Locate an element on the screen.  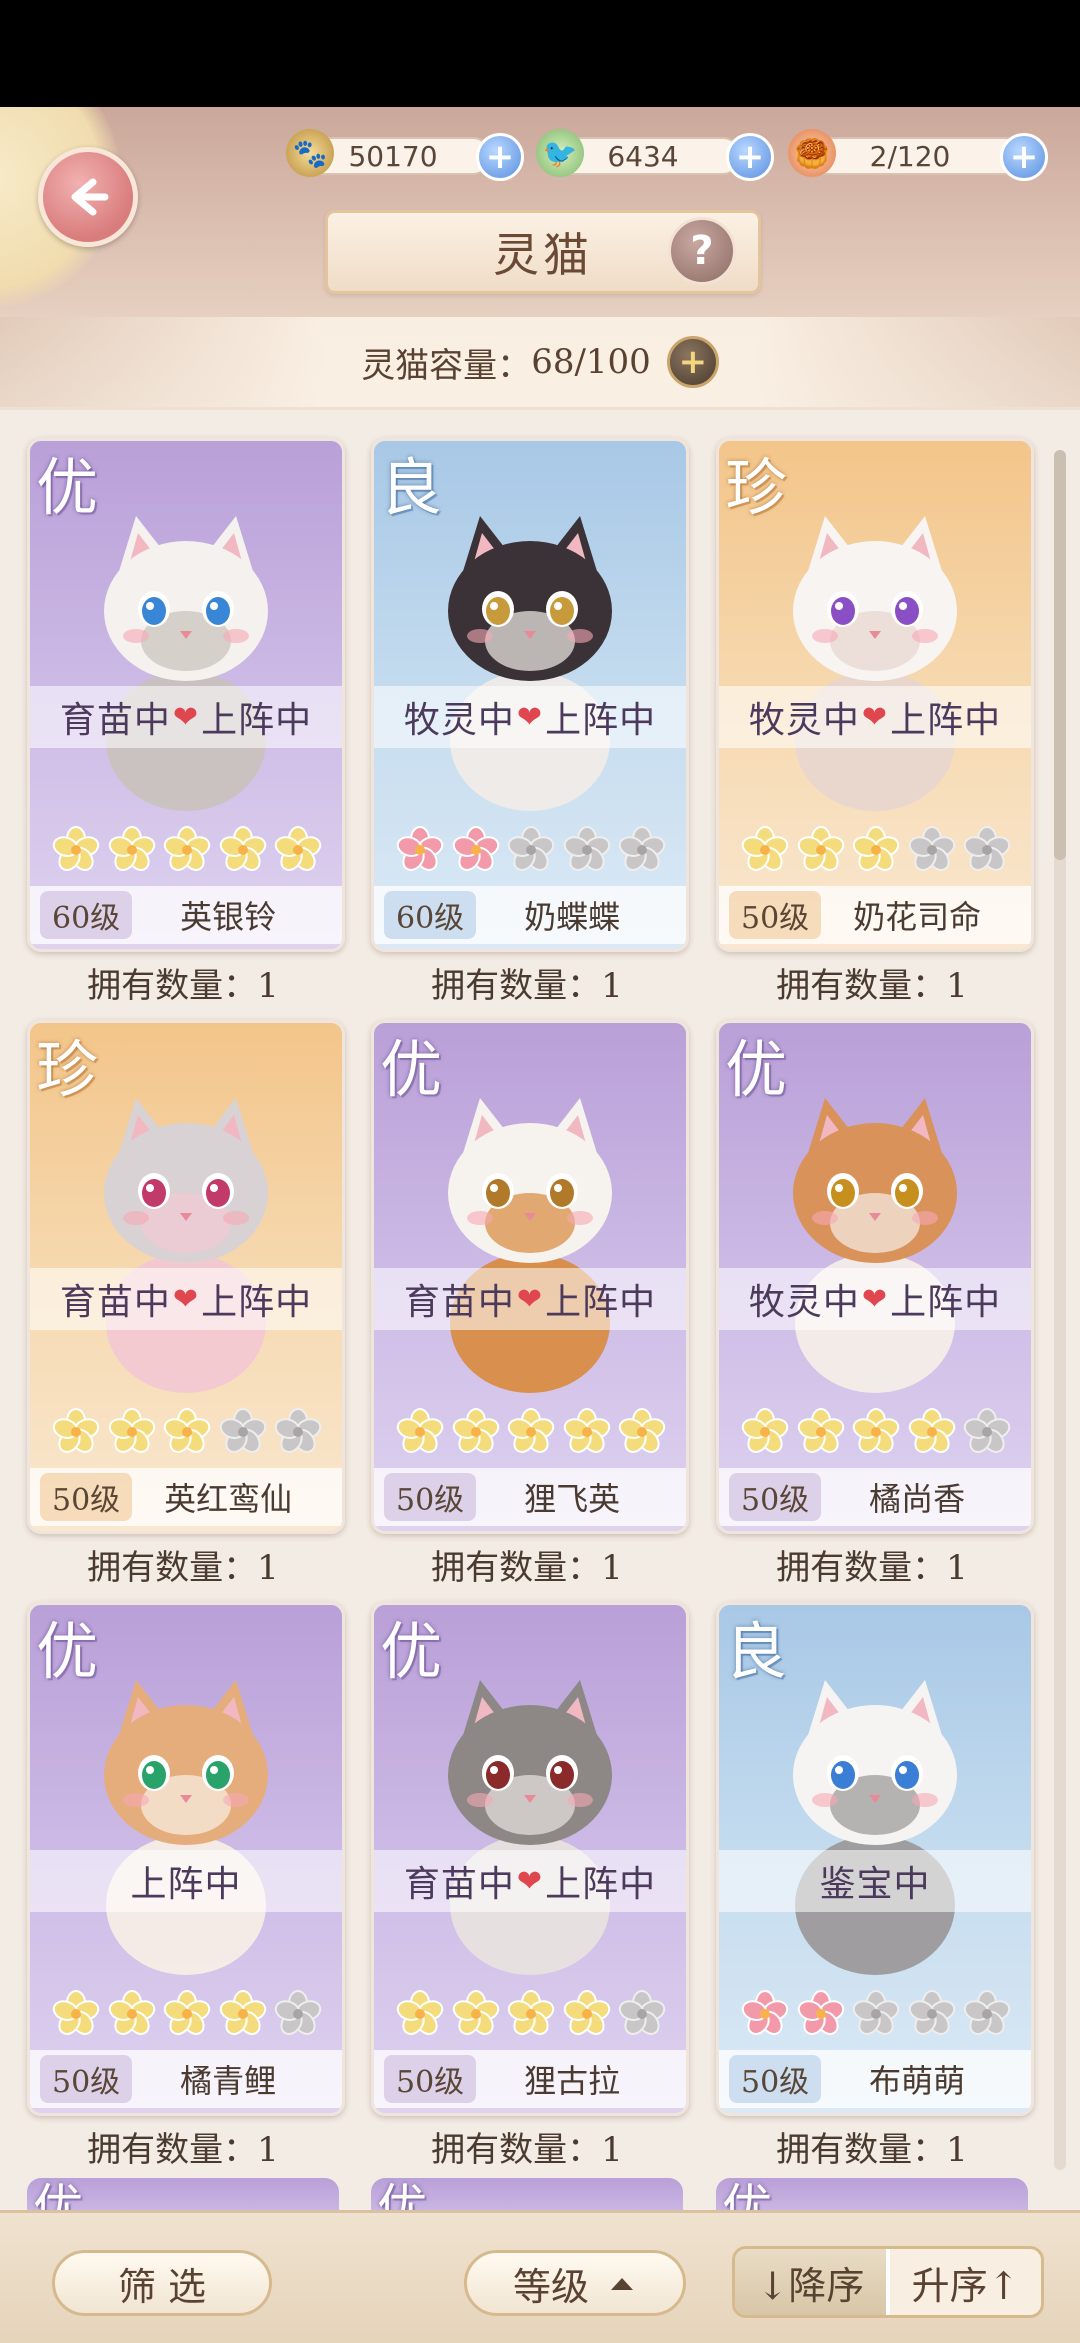
sort-field-dropdown: 等级 is located at coordinates (575, 2283).